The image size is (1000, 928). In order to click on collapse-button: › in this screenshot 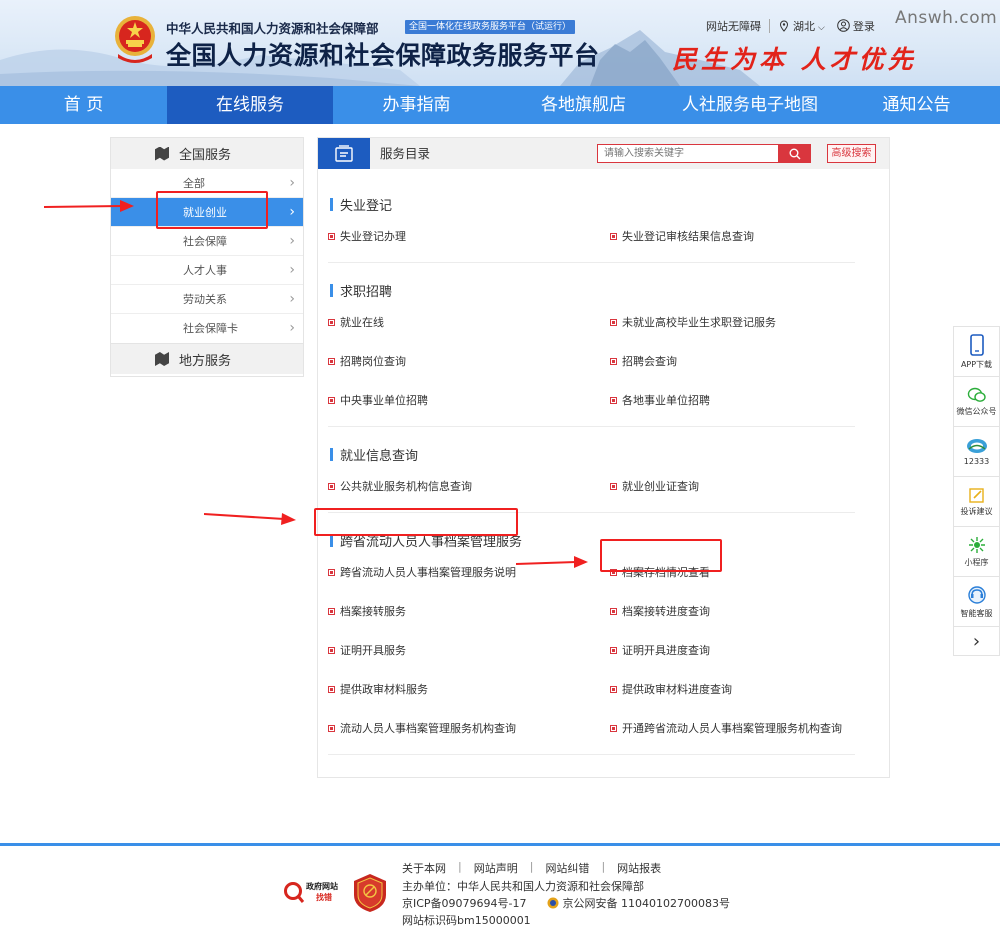, I will do `click(976, 641)`.